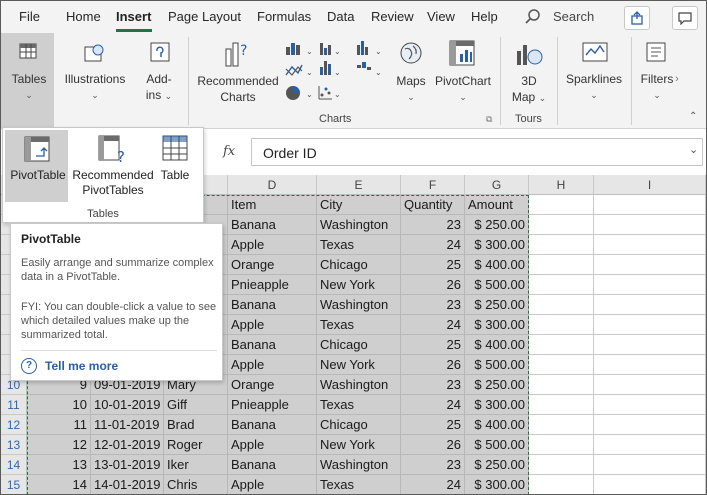 The width and height of the screenshot is (707, 495). What do you see at coordinates (441, 16) in the screenshot?
I see `menu-view: View` at bounding box center [441, 16].